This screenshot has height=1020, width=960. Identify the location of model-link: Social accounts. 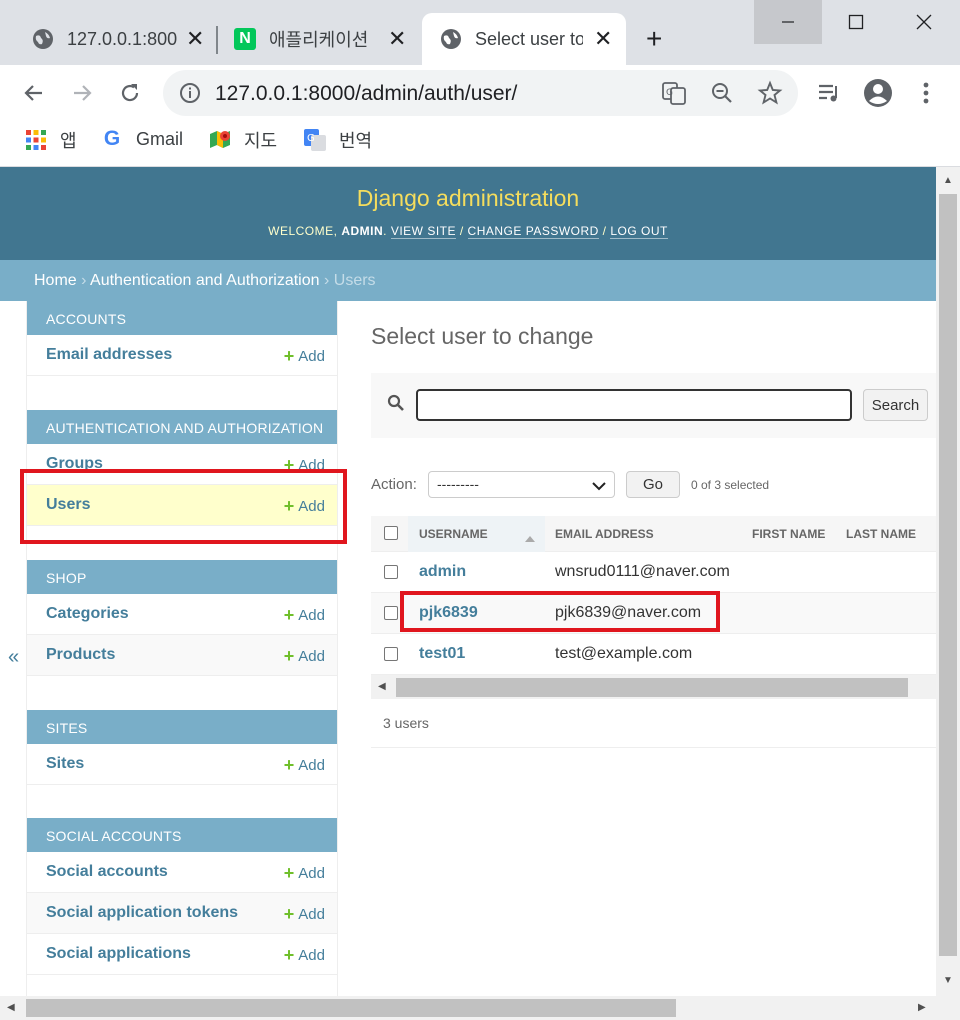
(107, 872).